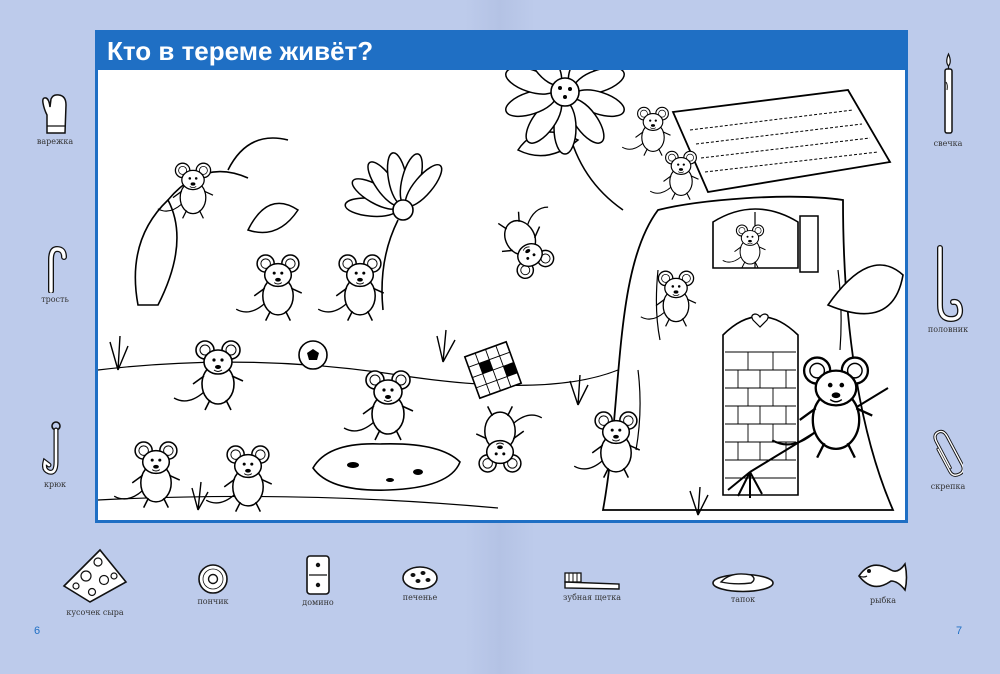 This screenshot has width=1000, height=674. What do you see at coordinates (743, 599) in the screenshot?
I see `item-label: тапок` at bounding box center [743, 599].